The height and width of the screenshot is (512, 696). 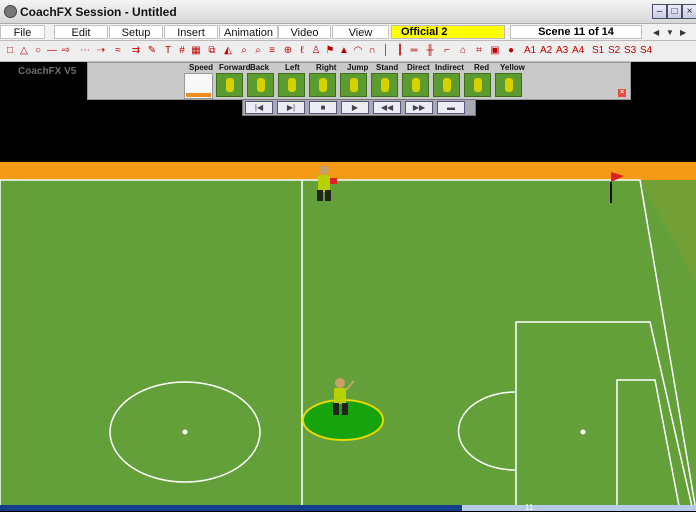 What do you see at coordinates (291, 107) in the screenshot?
I see `next-frame-button: ▶|` at bounding box center [291, 107].